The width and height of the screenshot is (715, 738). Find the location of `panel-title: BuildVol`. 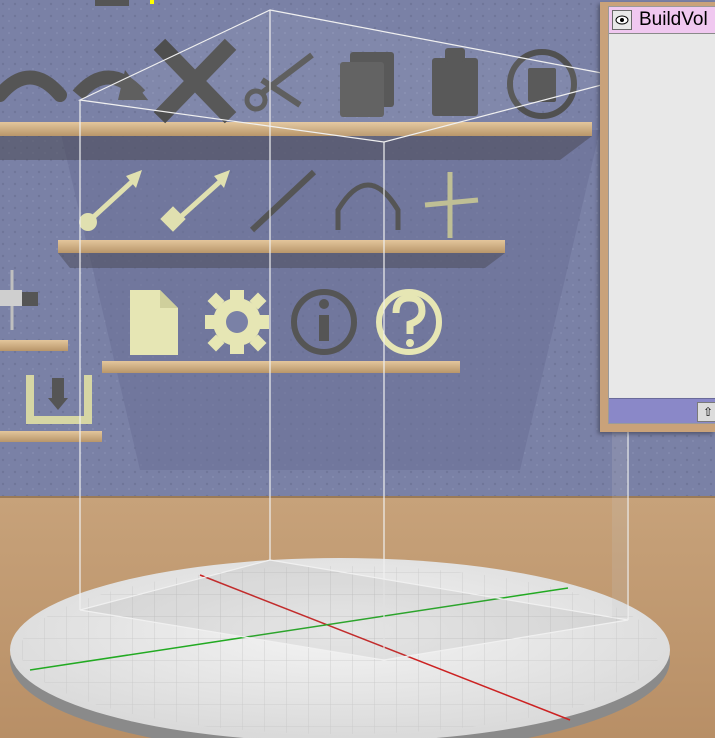

panel-title: BuildVol is located at coordinates (673, 19).